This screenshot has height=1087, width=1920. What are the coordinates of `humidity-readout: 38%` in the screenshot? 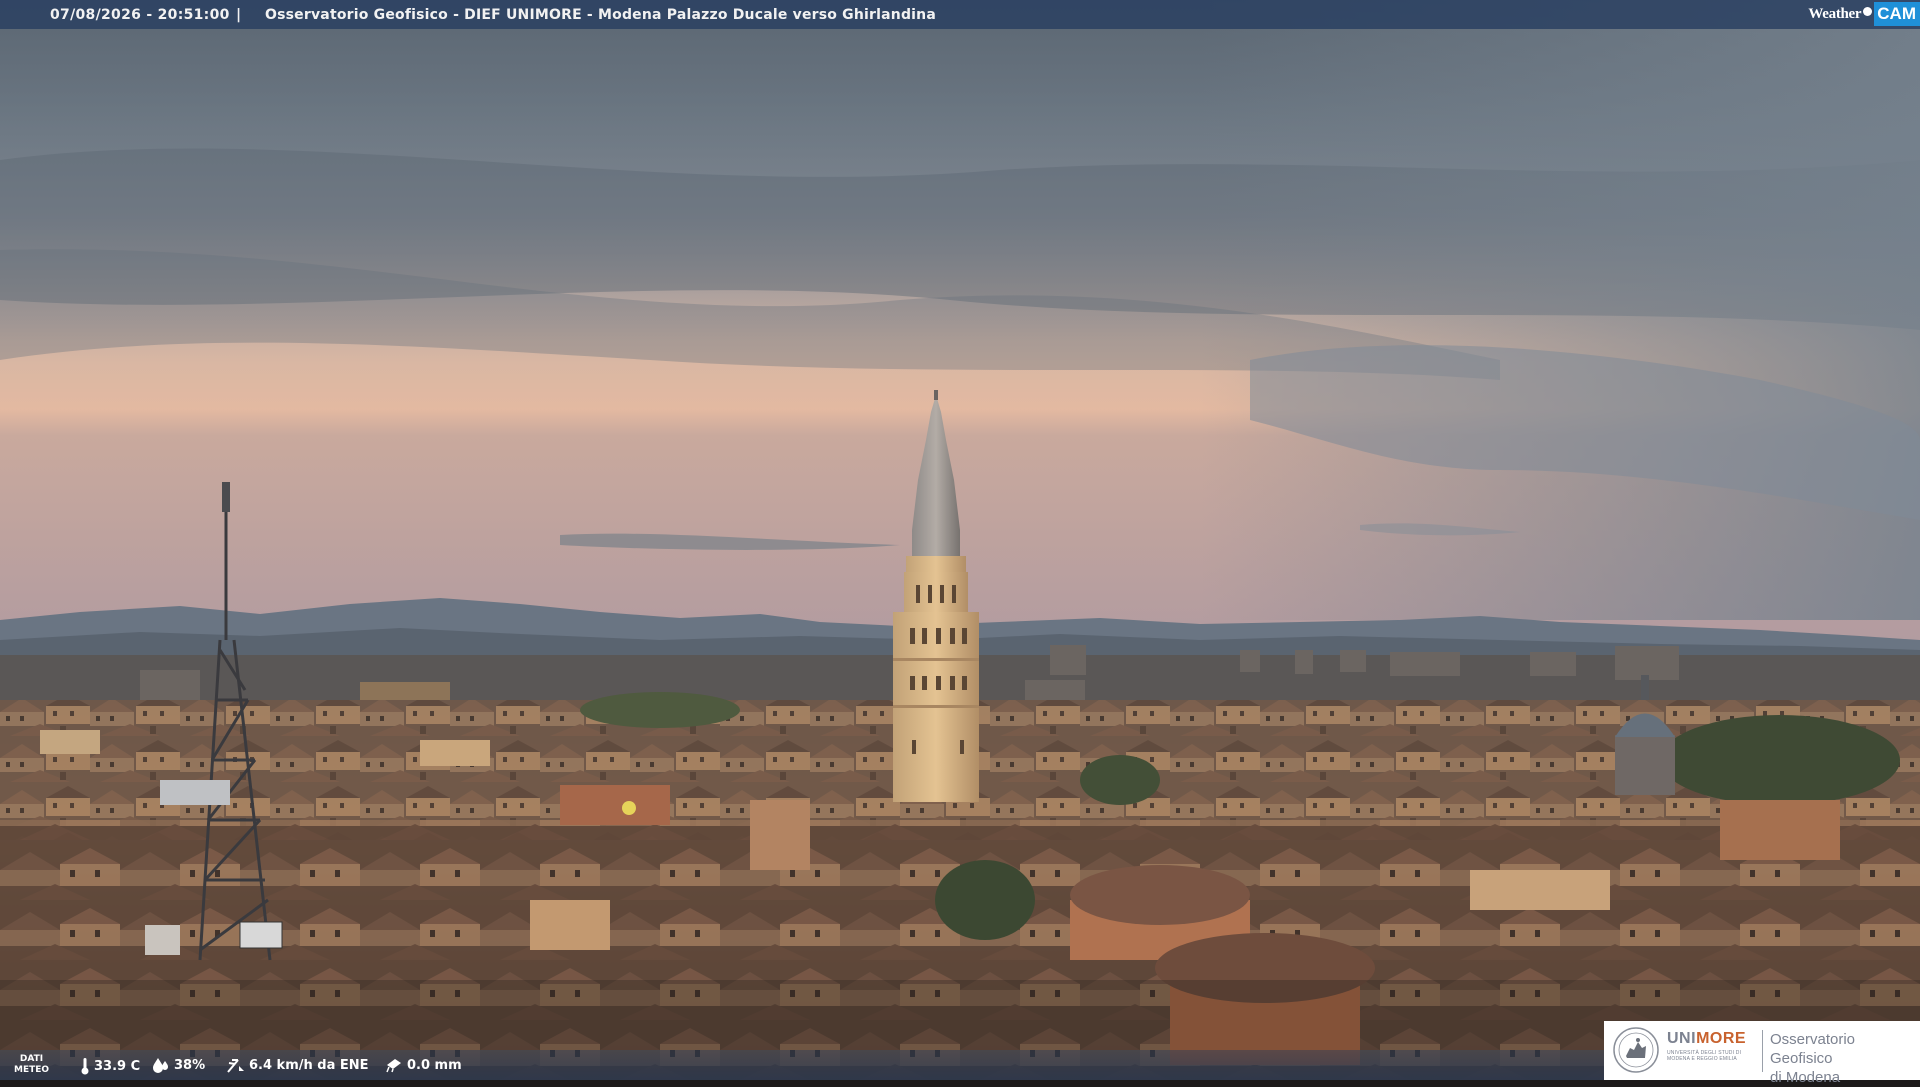 It's located at (178, 1065).